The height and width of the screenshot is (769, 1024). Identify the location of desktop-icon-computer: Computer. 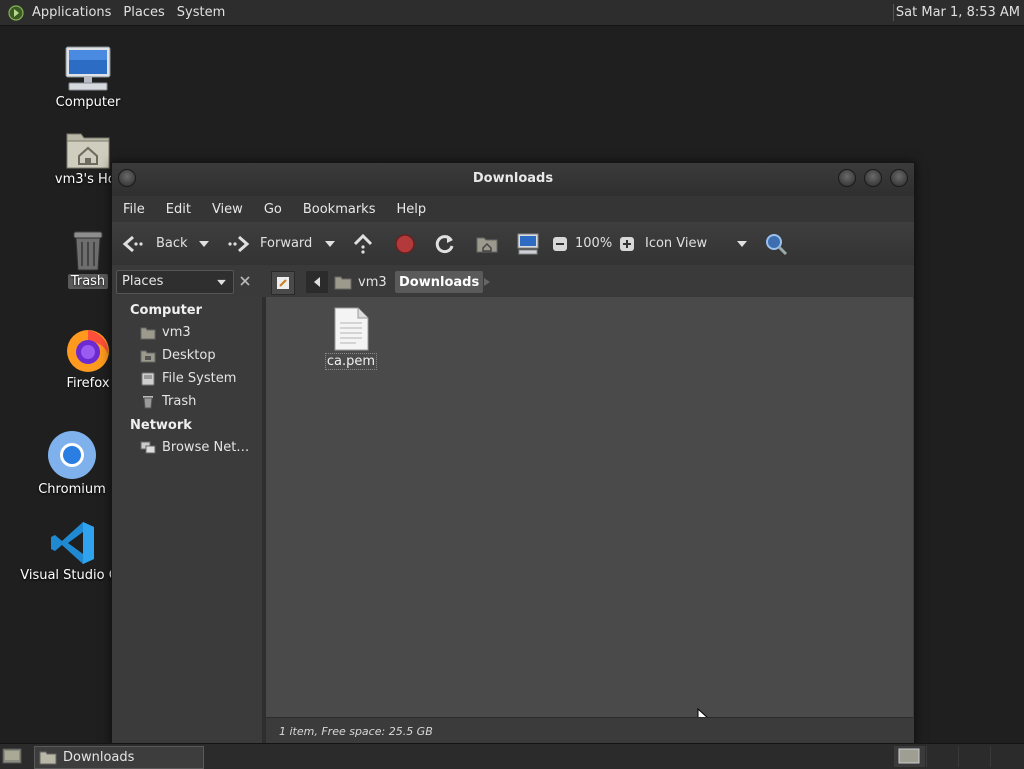
(88, 77).